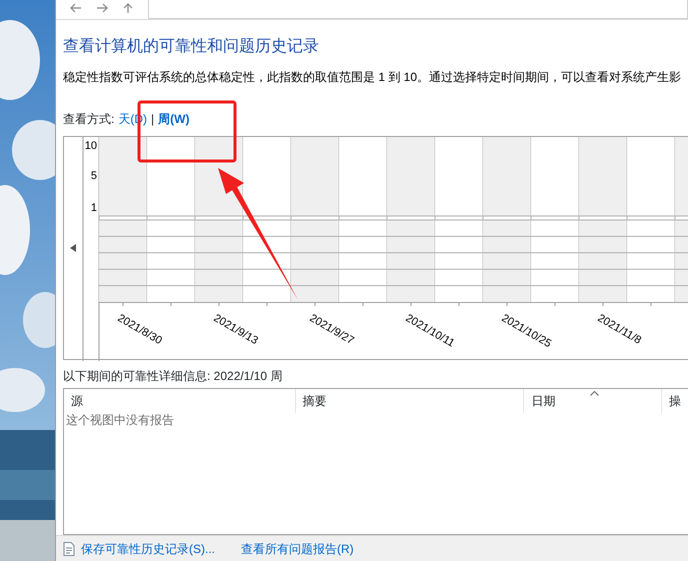 The width and height of the screenshot is (688, 561). What do you see at coordinates (180, 401) in the screenshot?
I see `column-header: 源` at bounding box center [180, 401].